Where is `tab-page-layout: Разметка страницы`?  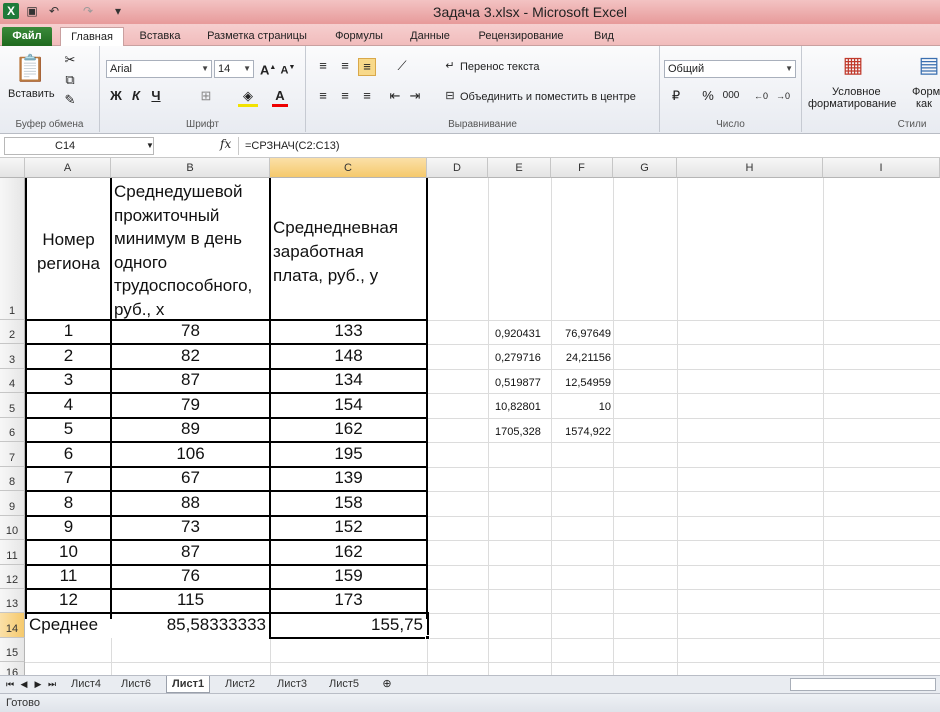 tab-page-layout: Разметка страницы is located at coordinates (257, 36).